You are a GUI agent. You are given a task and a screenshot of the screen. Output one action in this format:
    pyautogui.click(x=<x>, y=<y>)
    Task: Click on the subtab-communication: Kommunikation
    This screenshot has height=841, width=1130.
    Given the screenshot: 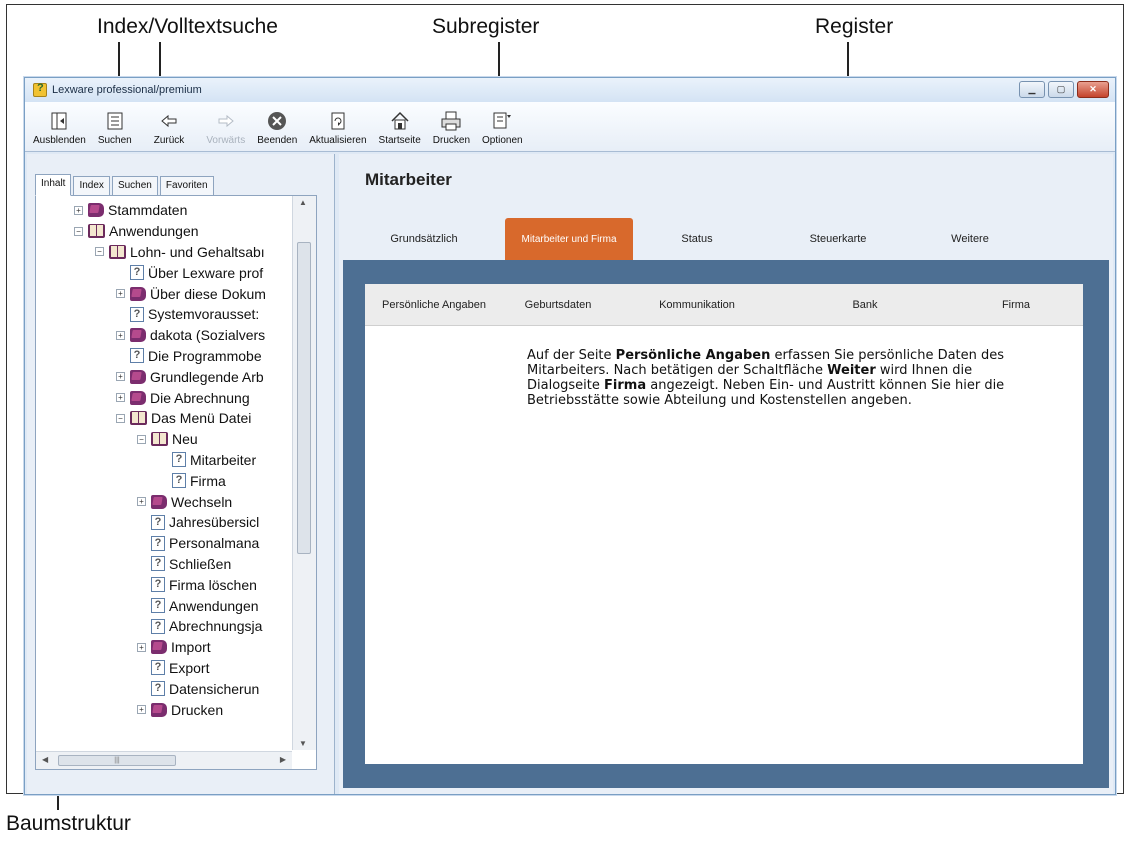 What is the action you would take?
    pyautogui.click(x=697, y=305)
    